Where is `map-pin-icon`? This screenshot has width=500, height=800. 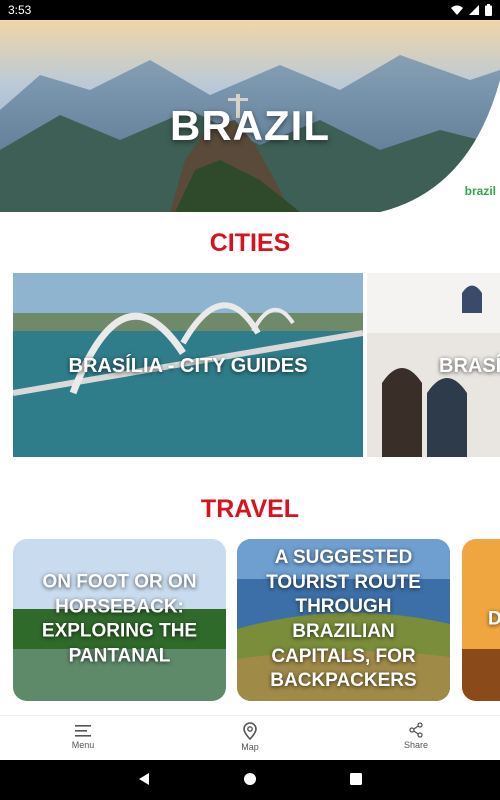
map-pin-icon is located at coordinates (250, 731).